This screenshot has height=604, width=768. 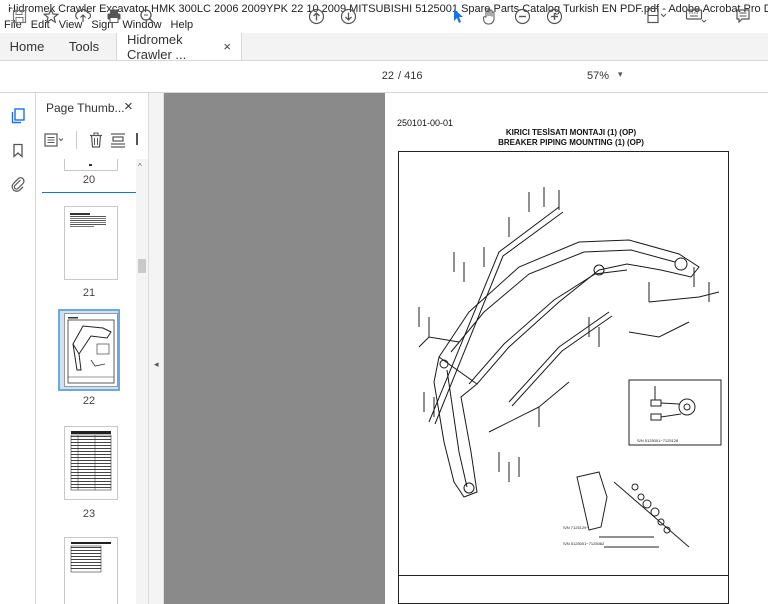 What do you see at coordinates (425, 123) in the screenshot?
I see `page-code: 250101-00-01` at bounding box center [425, 123].